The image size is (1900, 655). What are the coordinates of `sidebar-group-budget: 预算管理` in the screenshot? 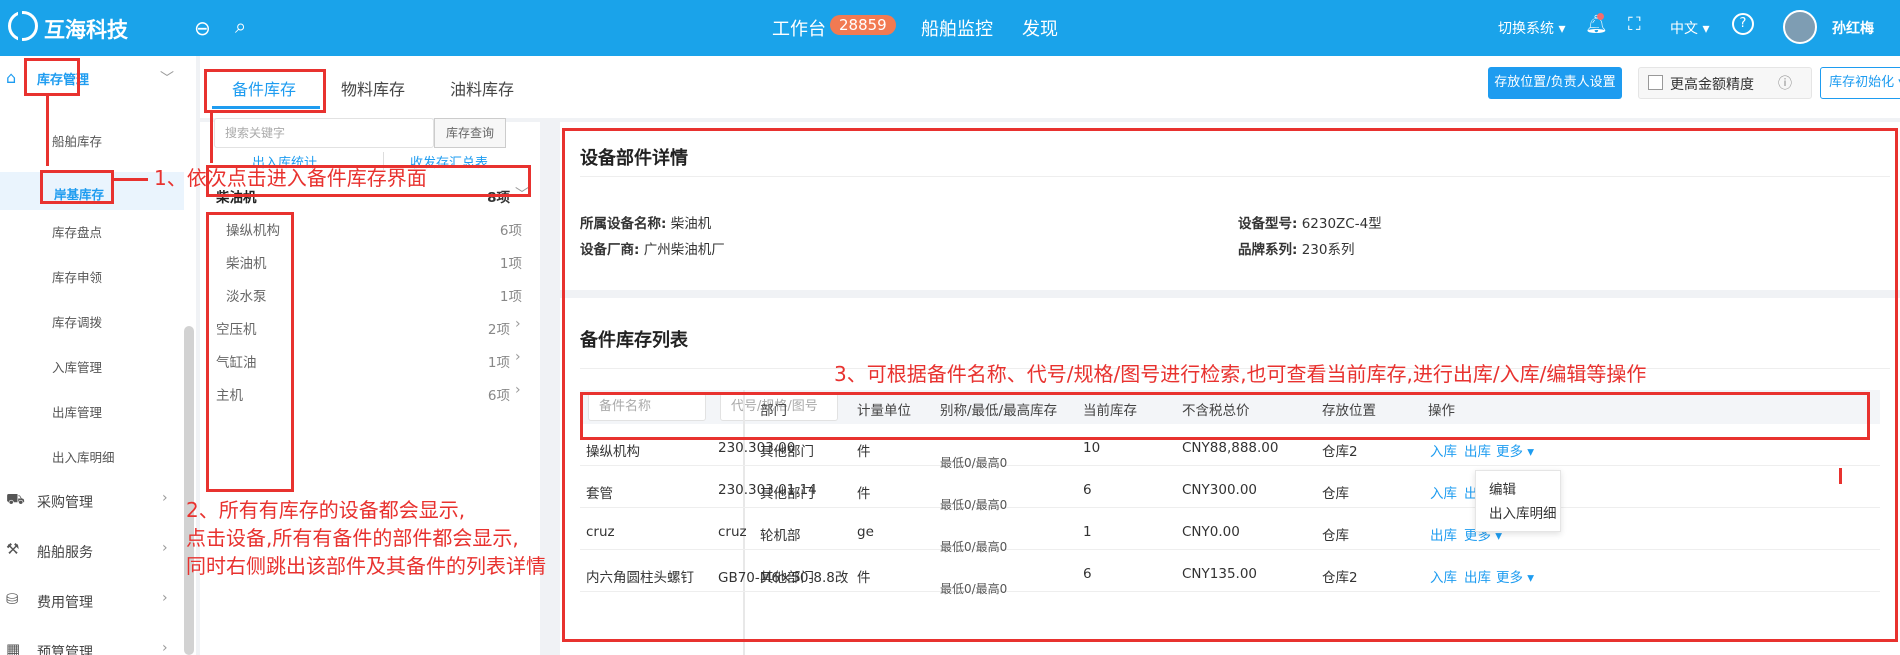 It's located at (65, 648).